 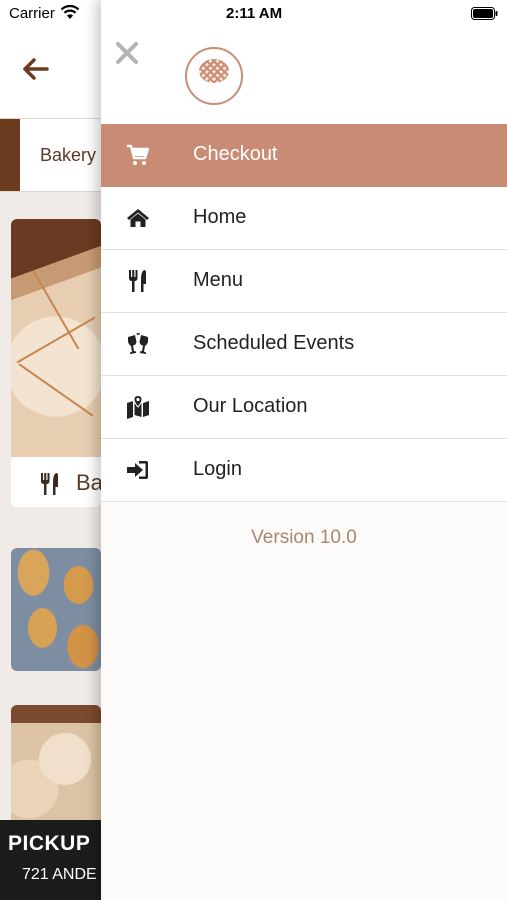 I want to click on menu-item-home: Home, so click(x=304, y=218).